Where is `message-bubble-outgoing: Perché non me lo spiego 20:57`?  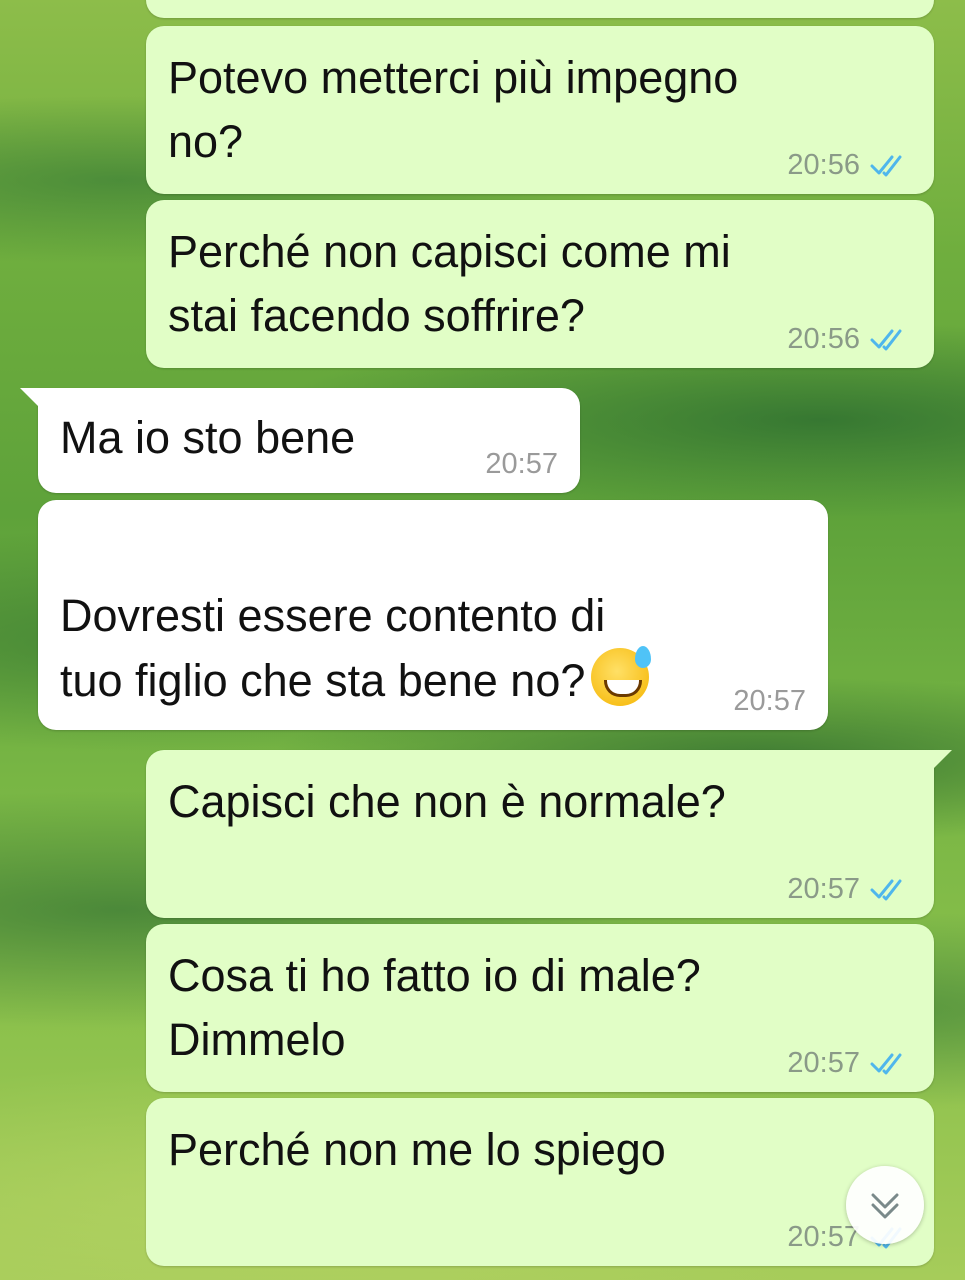 message-bubble-outgoing: Perché non me lo spiego 20:57 is located at coordinates (540, 1182).